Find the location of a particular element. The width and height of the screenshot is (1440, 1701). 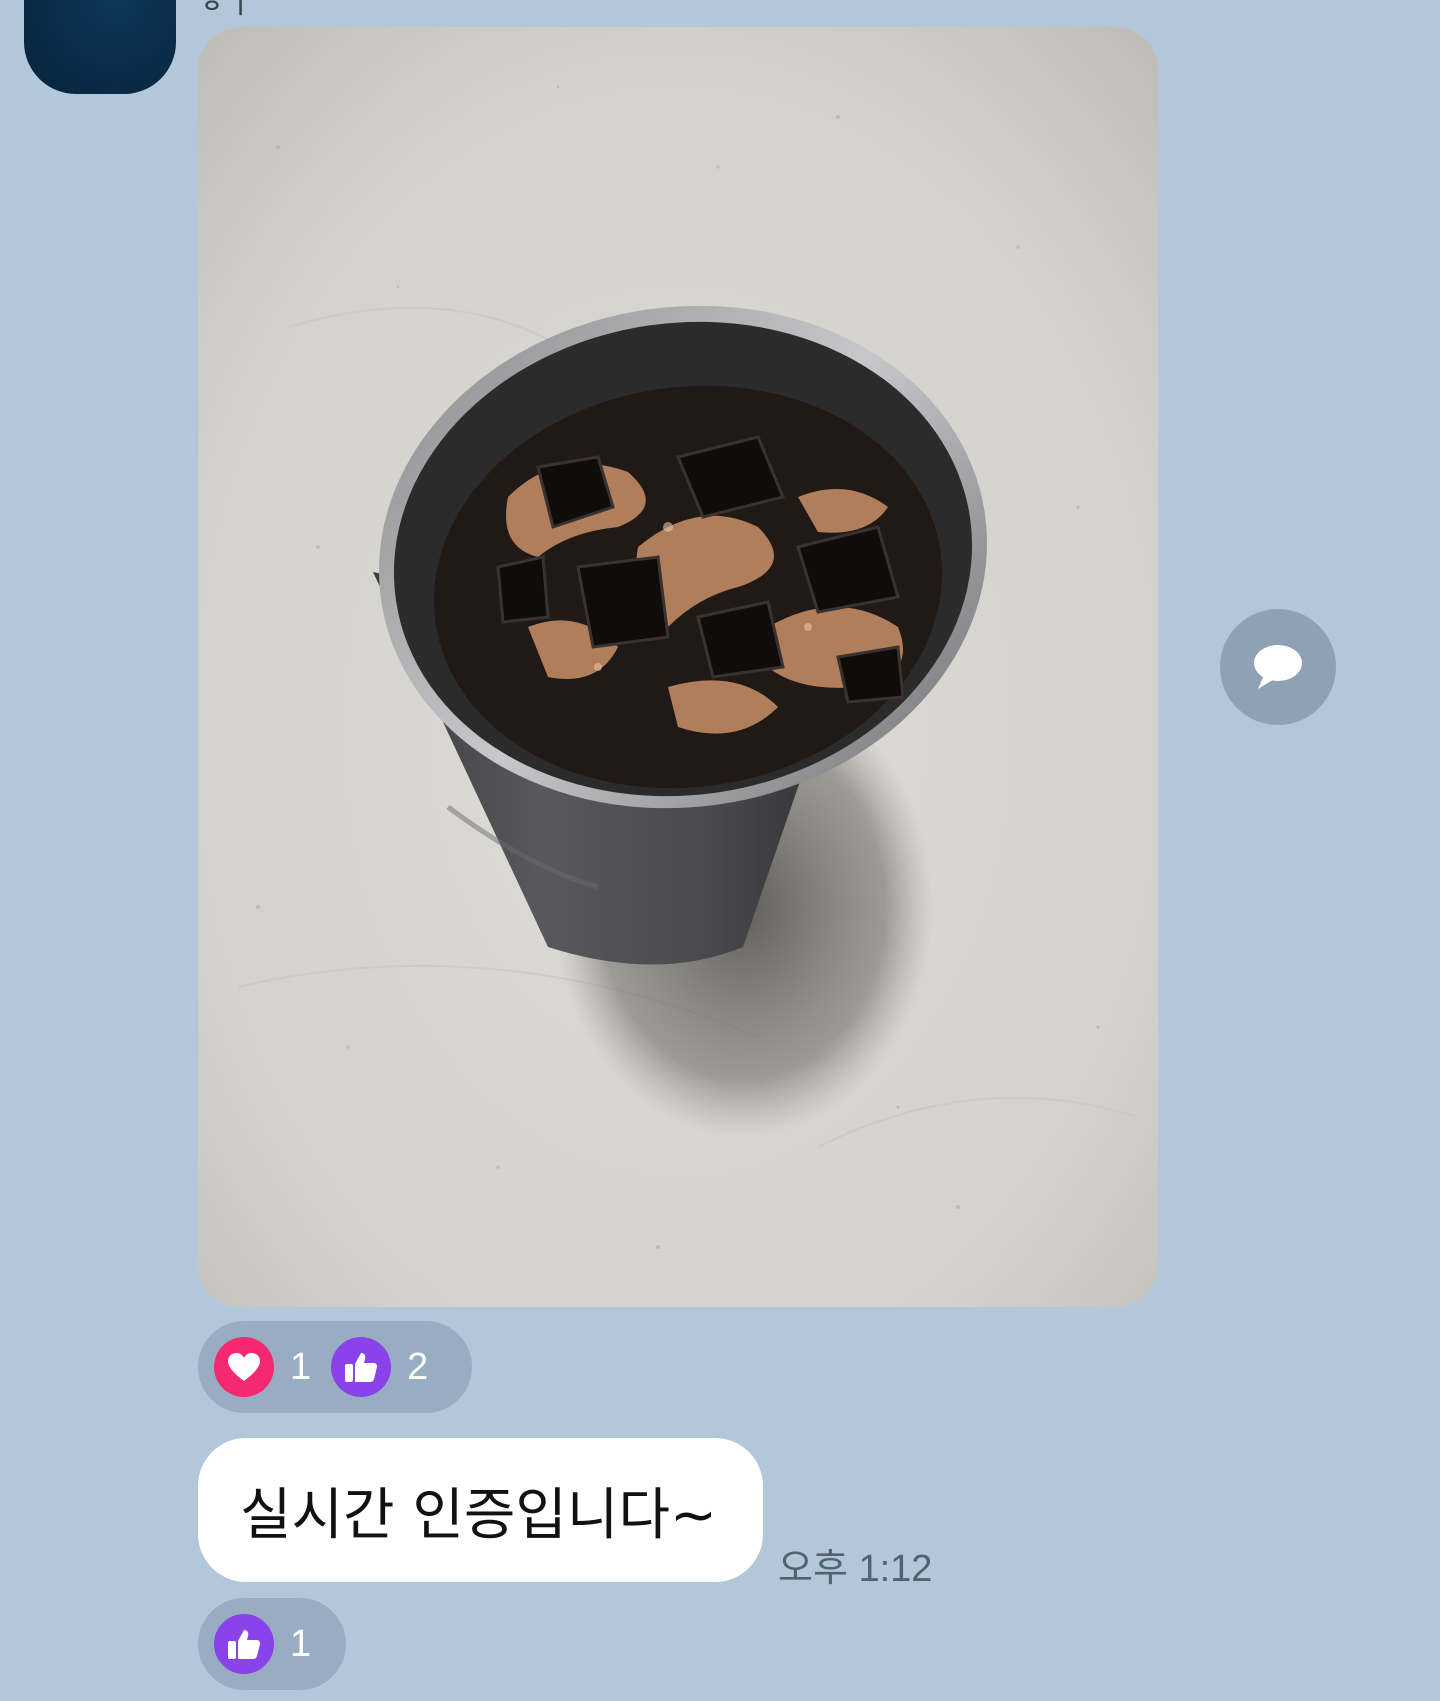

heart-count: 1 is located at coordinates (301, 1366).